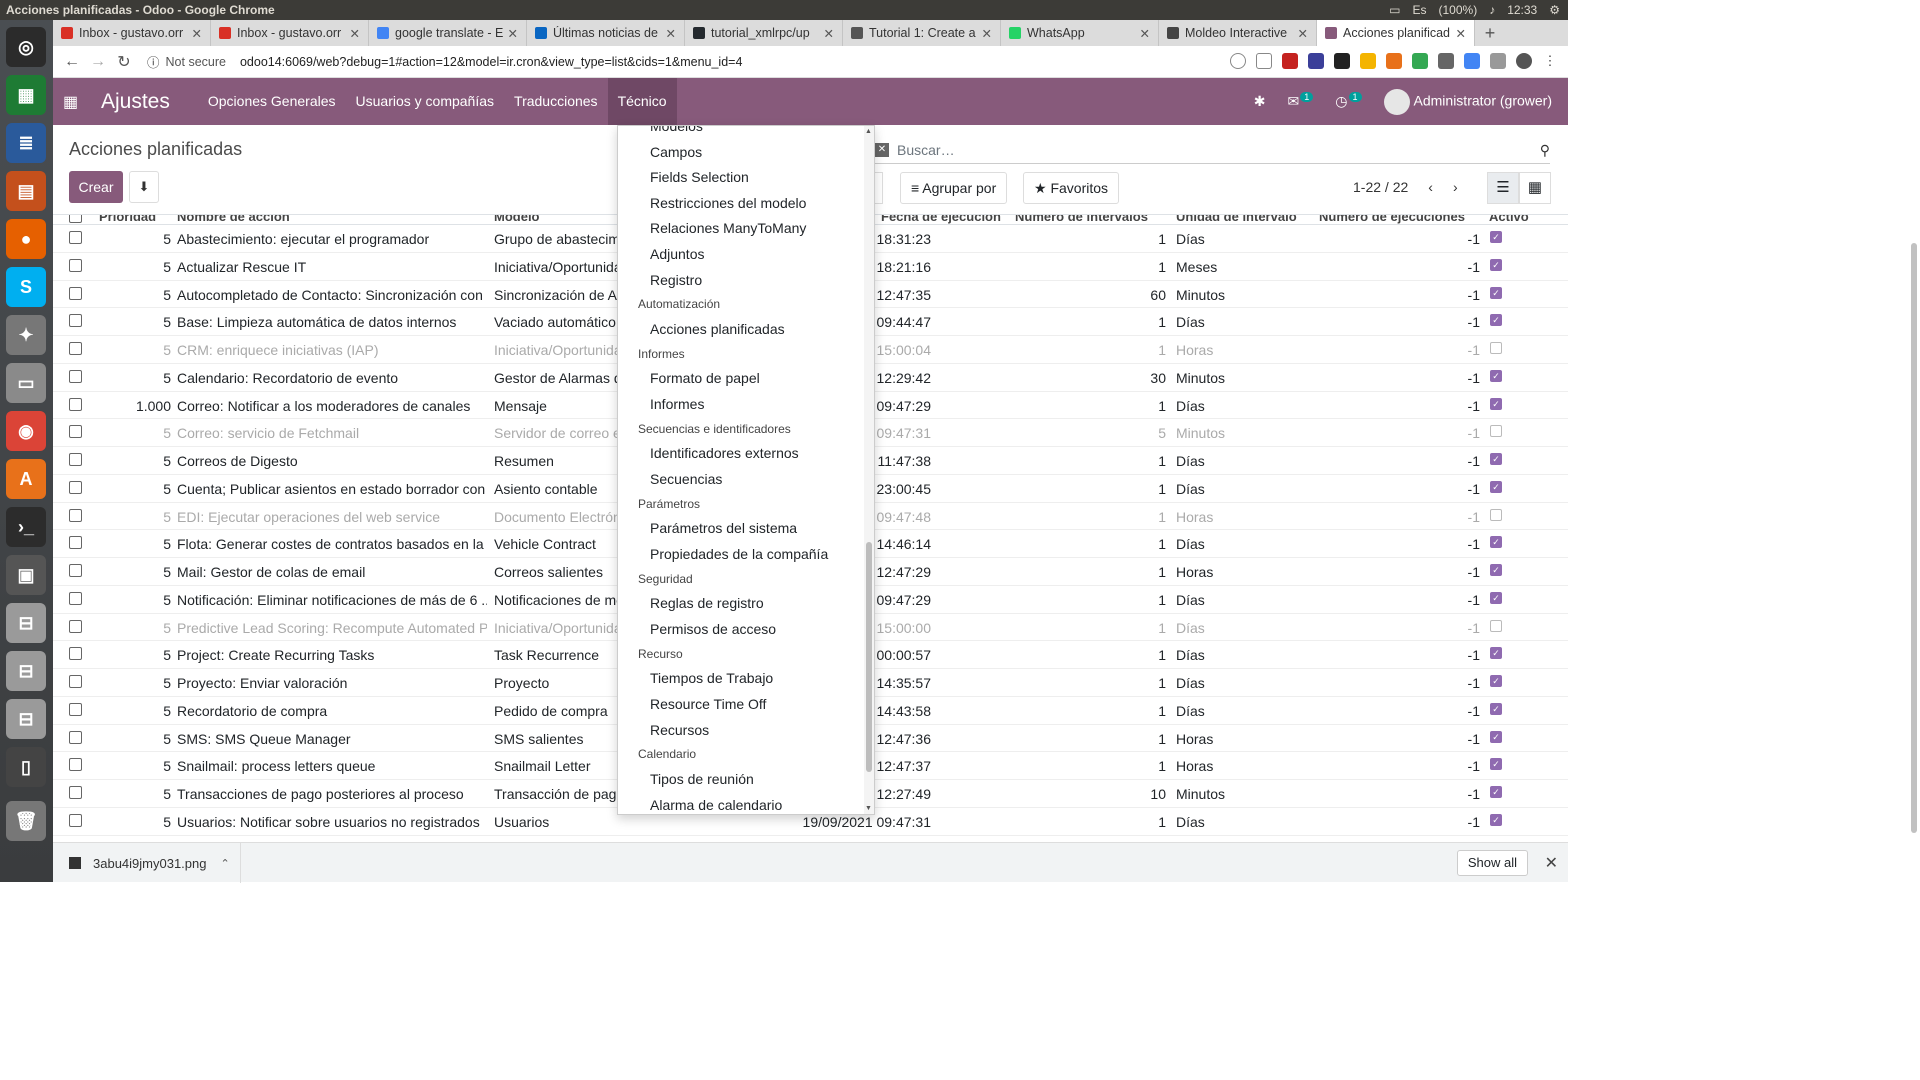  What do you see at coordinates (1503, 188) in the screenshot?
I see `list-view-button: ☰` at bounding box center [1503, 188].